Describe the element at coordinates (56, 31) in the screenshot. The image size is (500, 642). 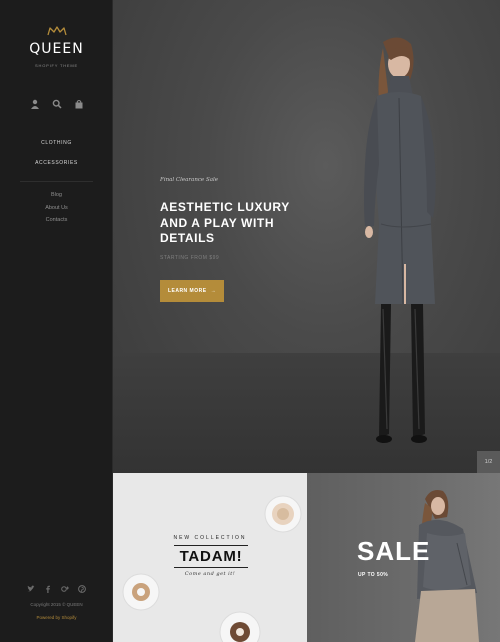
I see `crown-icon` at that location.